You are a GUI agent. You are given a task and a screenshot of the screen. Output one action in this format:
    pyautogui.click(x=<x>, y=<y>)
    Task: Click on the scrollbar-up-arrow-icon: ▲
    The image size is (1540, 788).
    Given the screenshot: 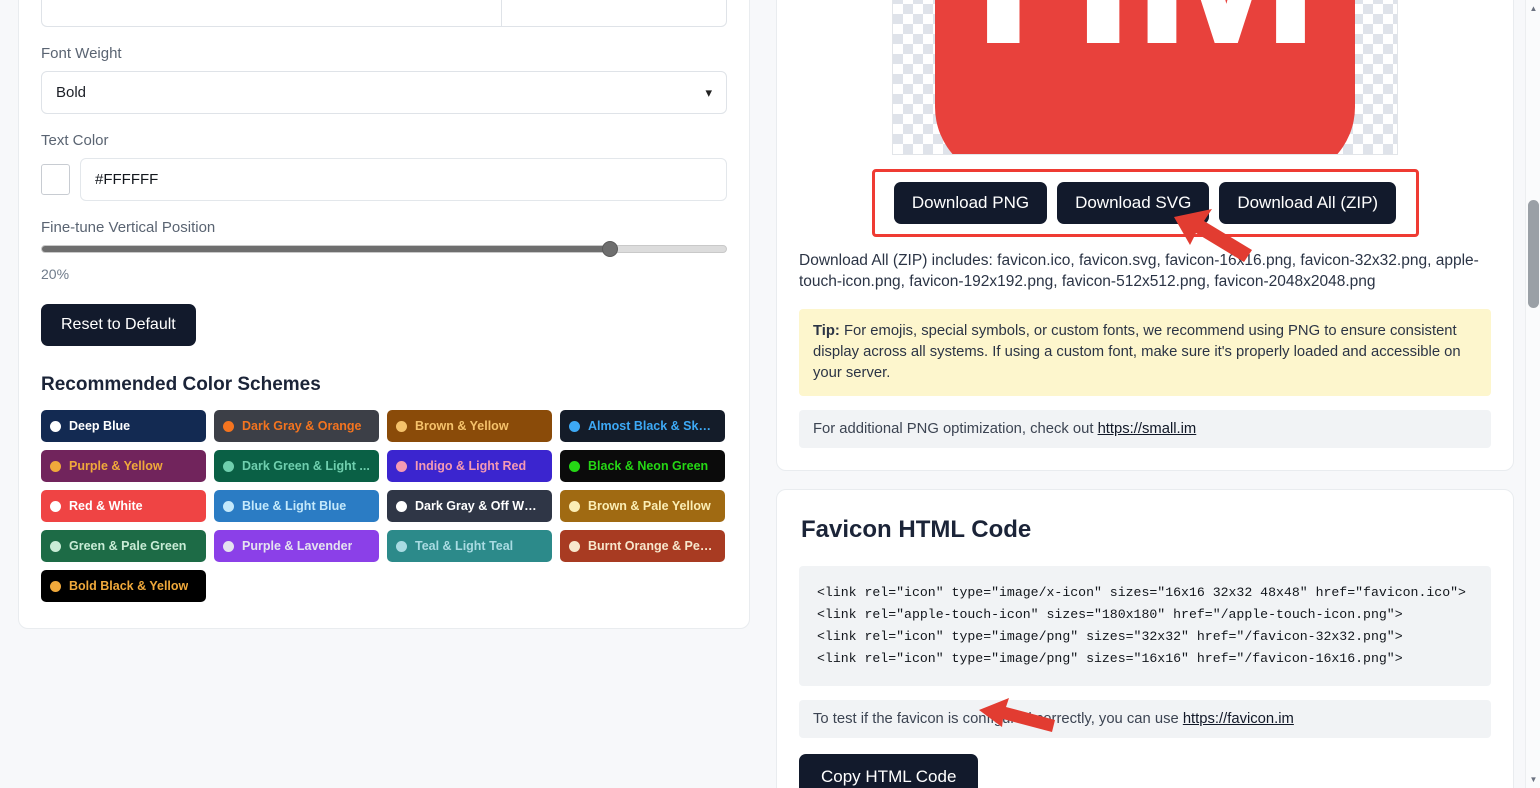 What is the action you would take?
    pyautogui.click(x=1533, y=8)
    